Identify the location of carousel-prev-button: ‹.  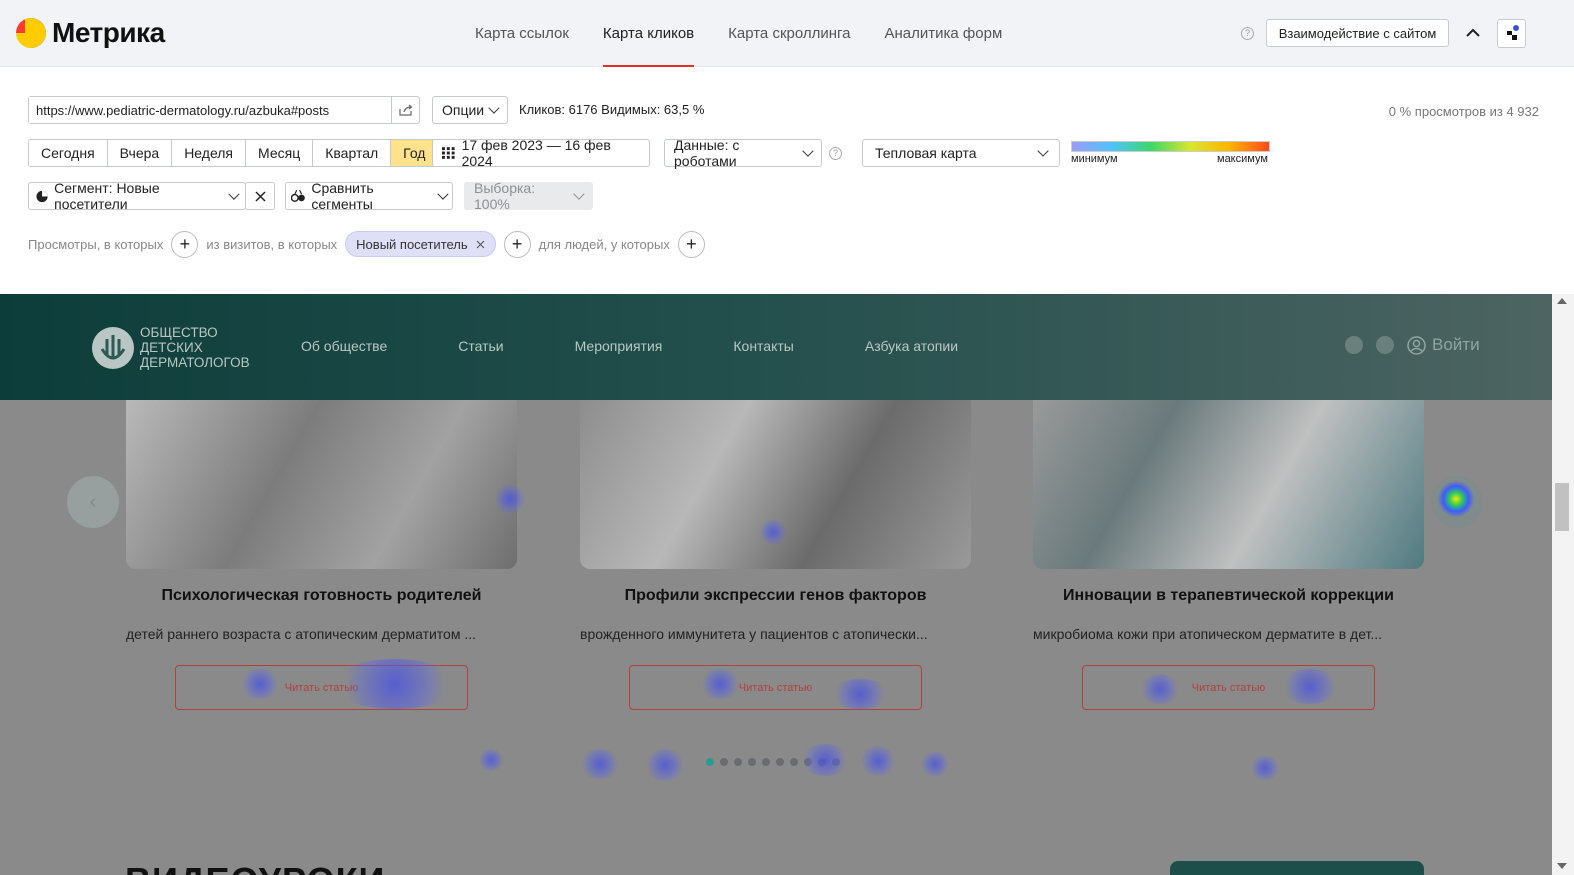
(93, 502).